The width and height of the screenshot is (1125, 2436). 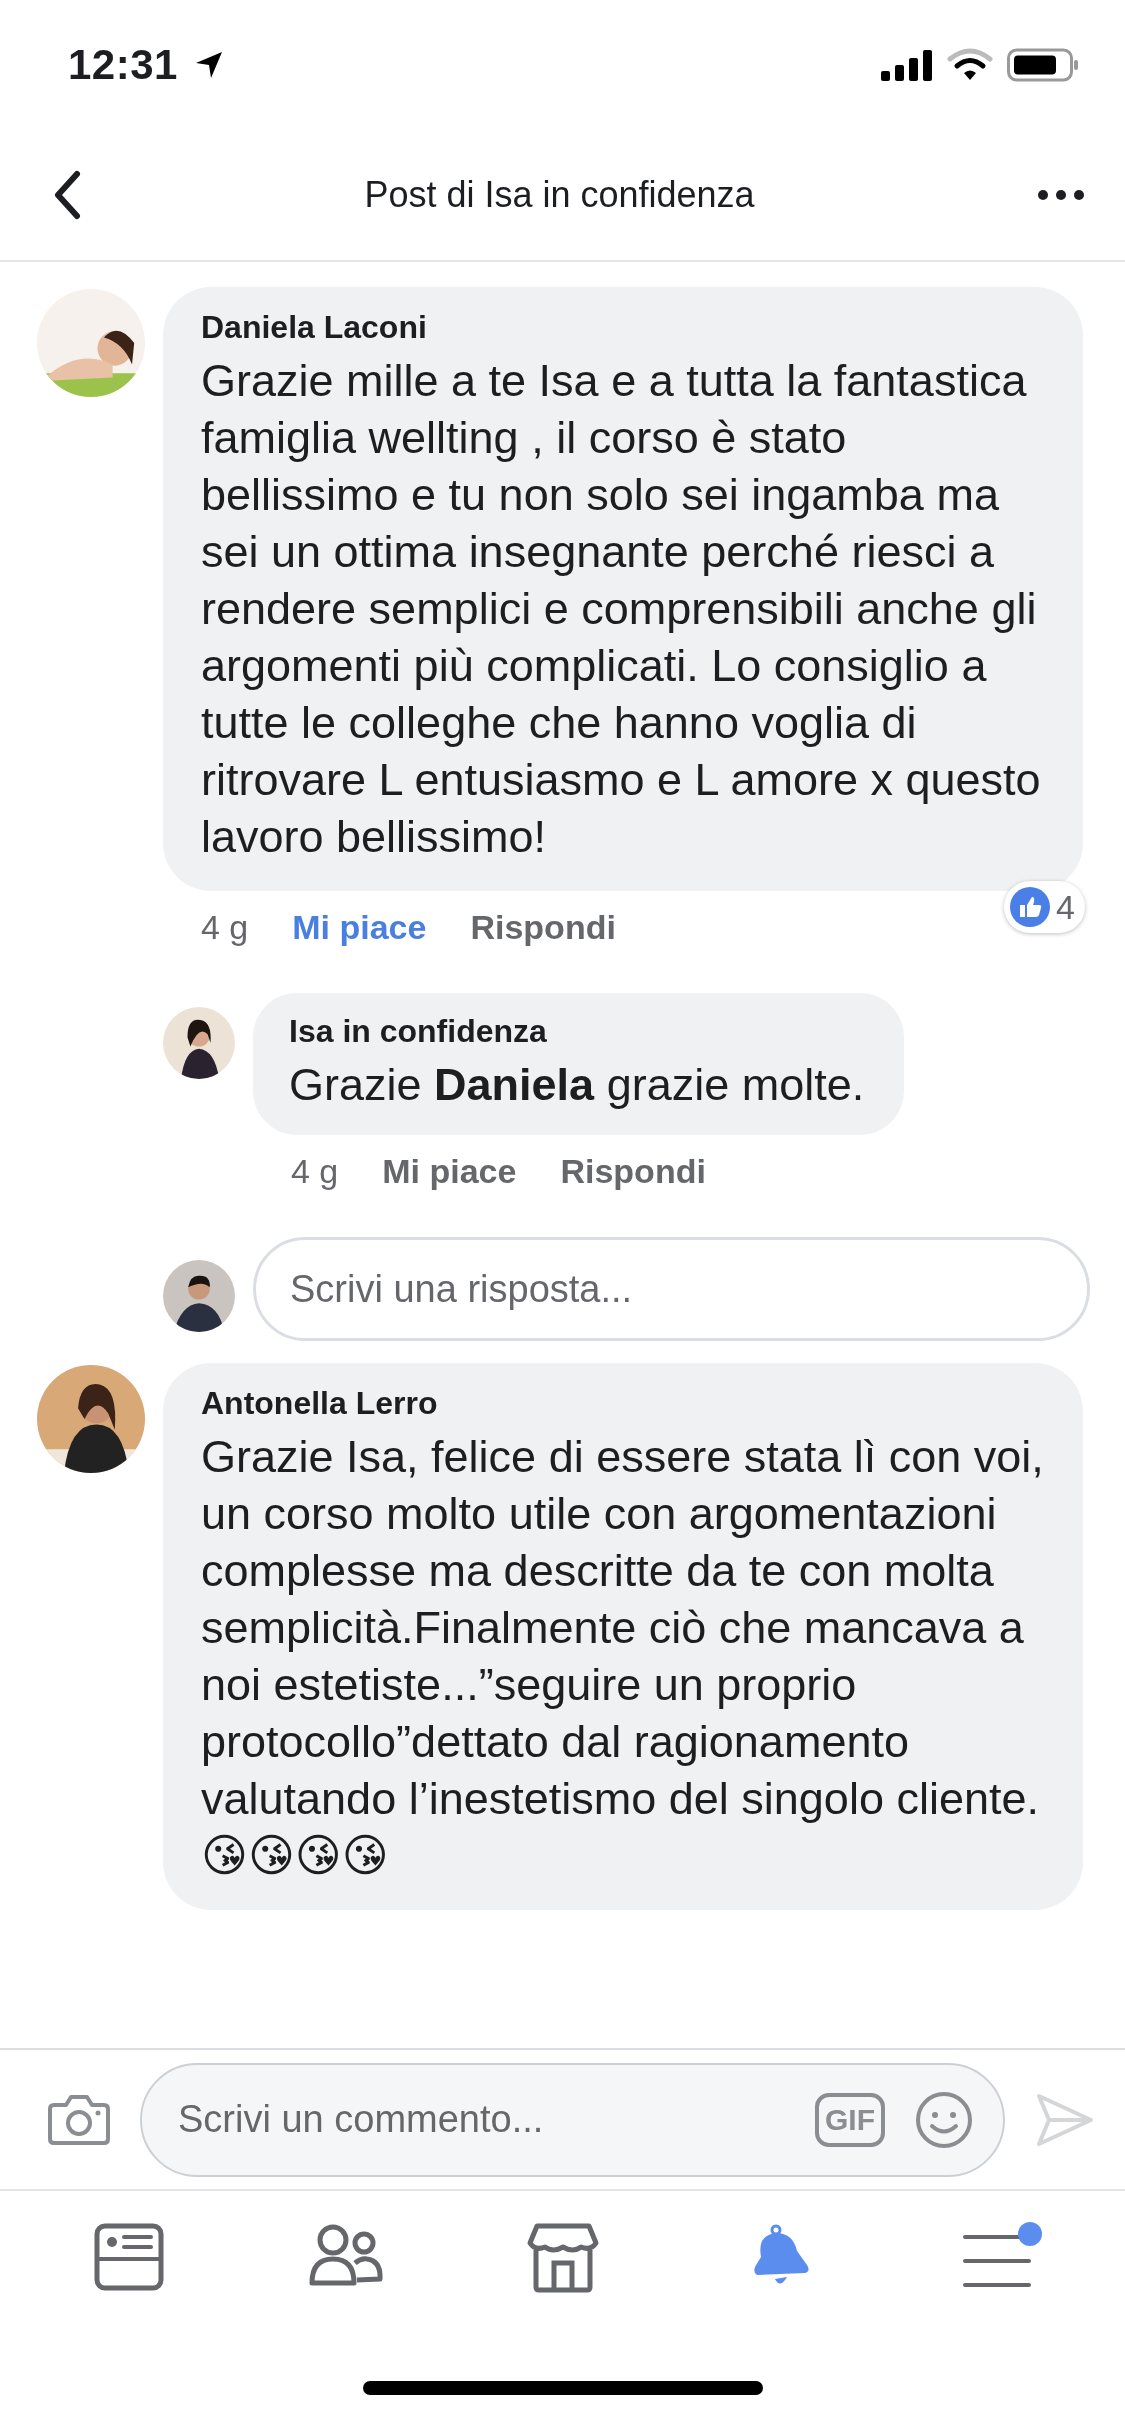 What do you see at coordinates (577, 1031) in the screenshot?
I see `comment-author: Isa in confidenza` at bounding box center [577, 1031].